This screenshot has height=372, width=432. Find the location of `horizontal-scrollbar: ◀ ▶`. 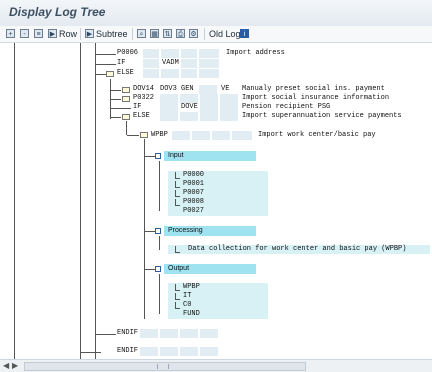

horizontal-scrollbar: ◀ ▶ is located at coordinates (216, 365).